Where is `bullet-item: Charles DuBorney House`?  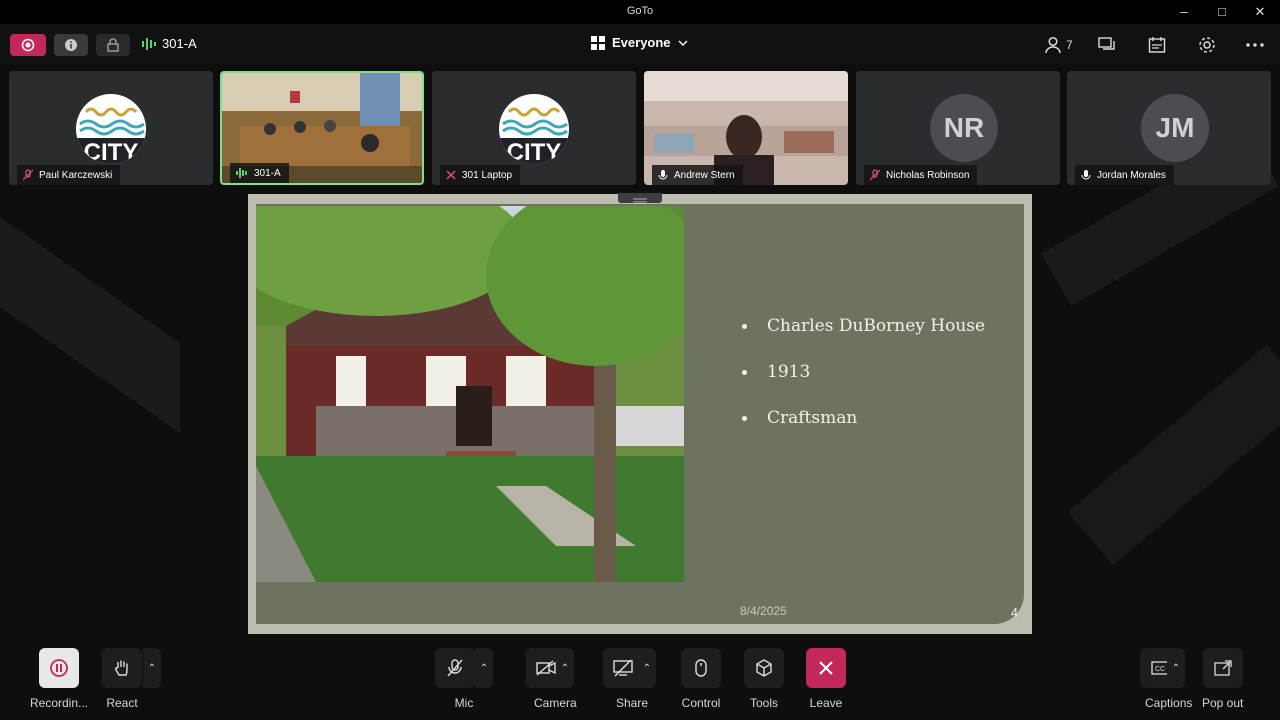 bullet-item: Charles DuBorney House is located at coordinates (863, 326).